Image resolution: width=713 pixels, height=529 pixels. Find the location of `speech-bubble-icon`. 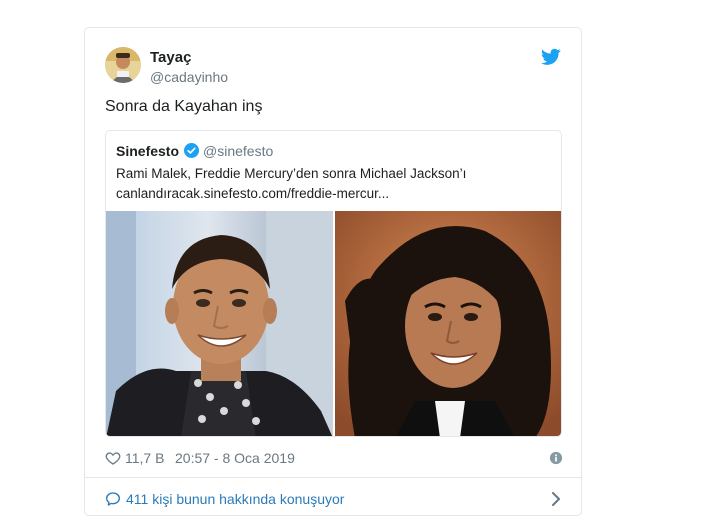

speech-bubble-icon is located at coordinates (113, 499).